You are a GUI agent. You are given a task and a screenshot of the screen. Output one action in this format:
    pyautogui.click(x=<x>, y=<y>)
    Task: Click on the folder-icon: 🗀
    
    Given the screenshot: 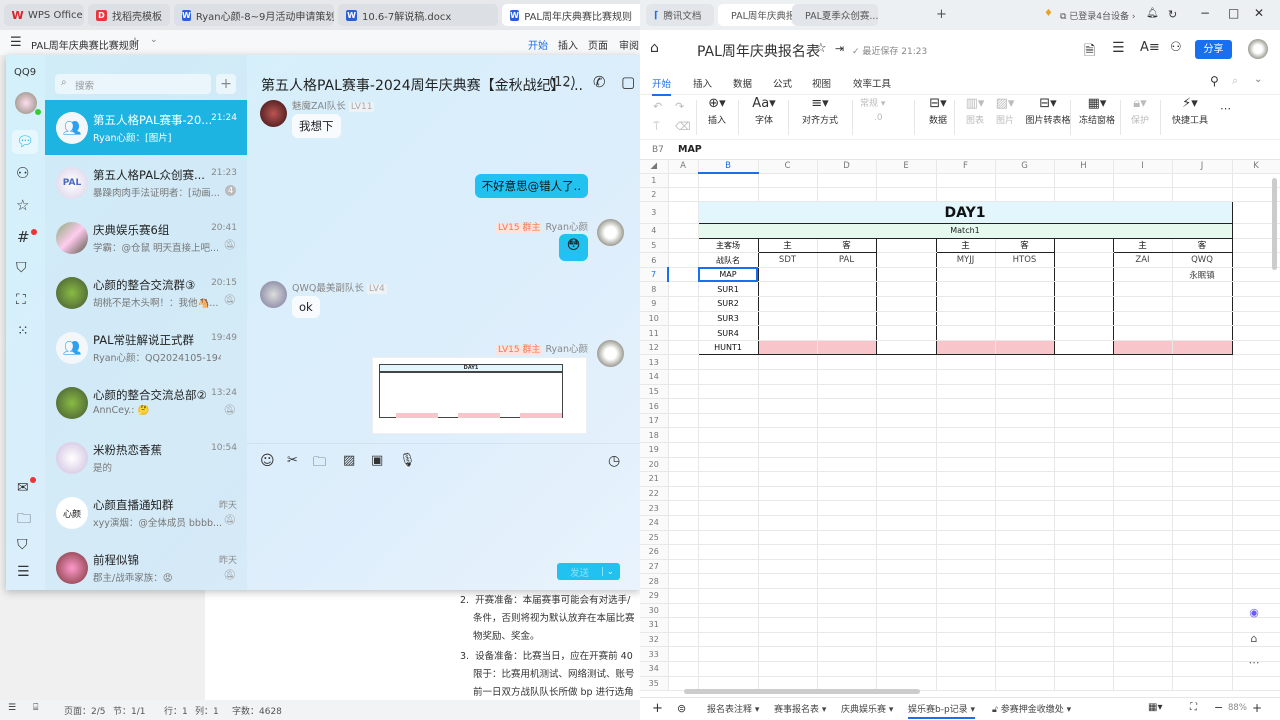 What is the action you would take?
    pyautogui.click(x=319, y=464)
    